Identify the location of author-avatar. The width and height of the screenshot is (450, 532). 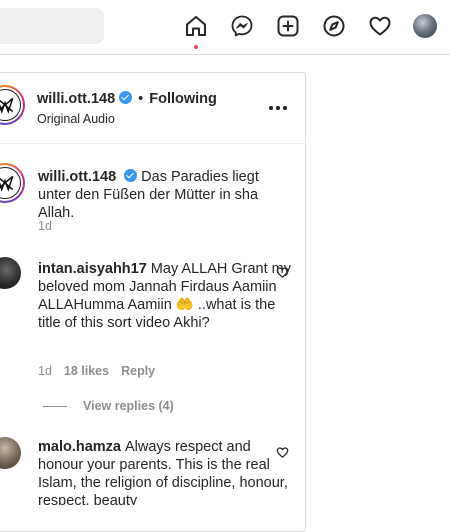
(12, 105).